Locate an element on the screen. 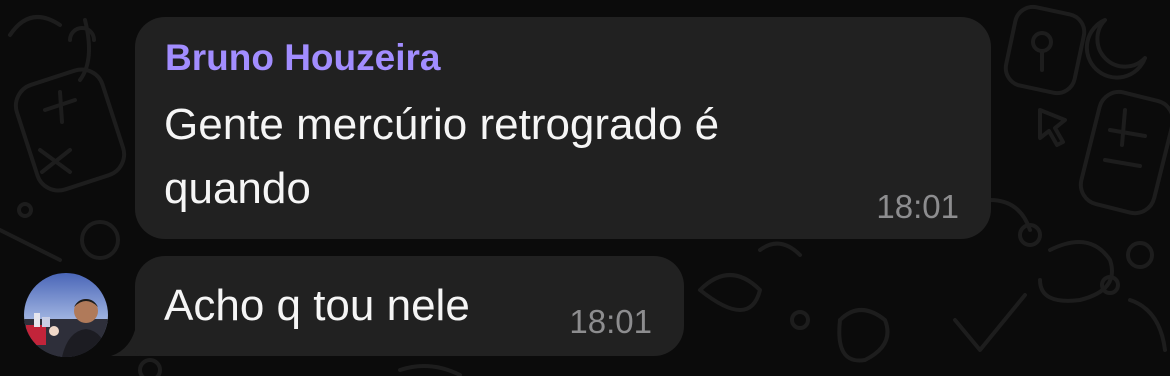 This screenshot has height=376, width=1170. message-text-line: quando is located at coordinates (237, 188).